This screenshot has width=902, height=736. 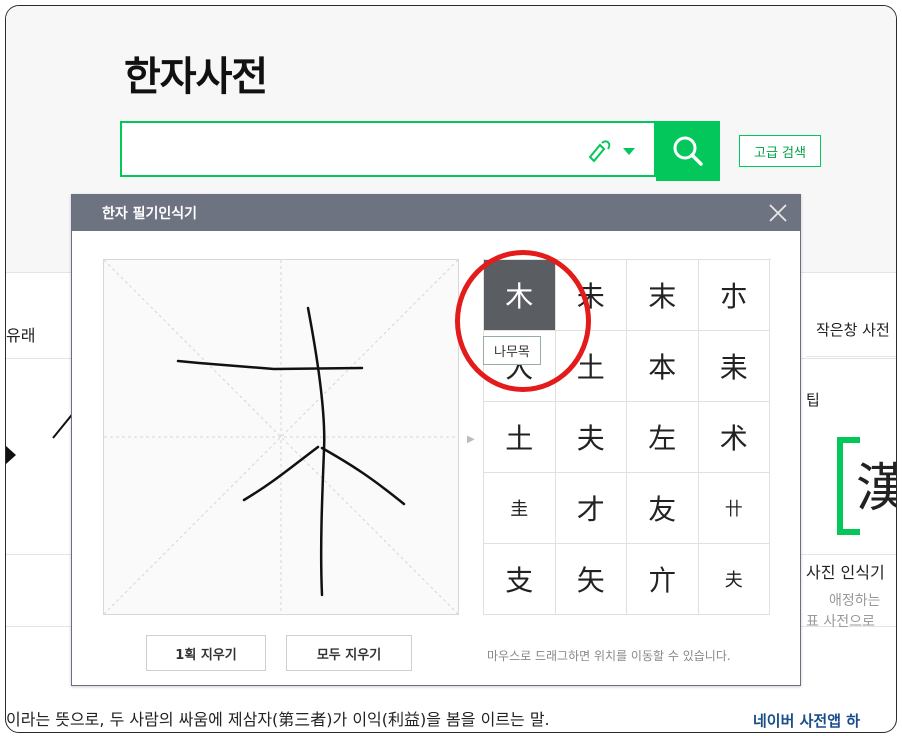 I want to click on search-icon, so click(x=688, y=151).